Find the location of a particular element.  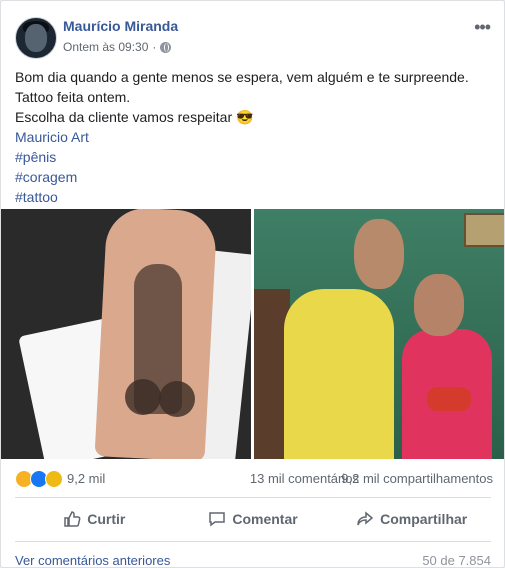

tag-mauricio-art: Mauricio Art is located at coordinates (254, 137).